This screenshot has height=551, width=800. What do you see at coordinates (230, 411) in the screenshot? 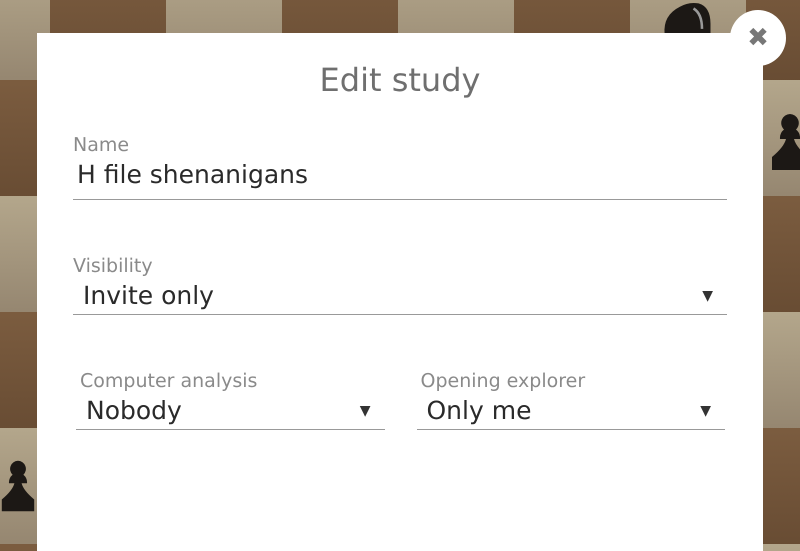
I see `dropdown: Nobody ▼` at bounding box center [230, 411].